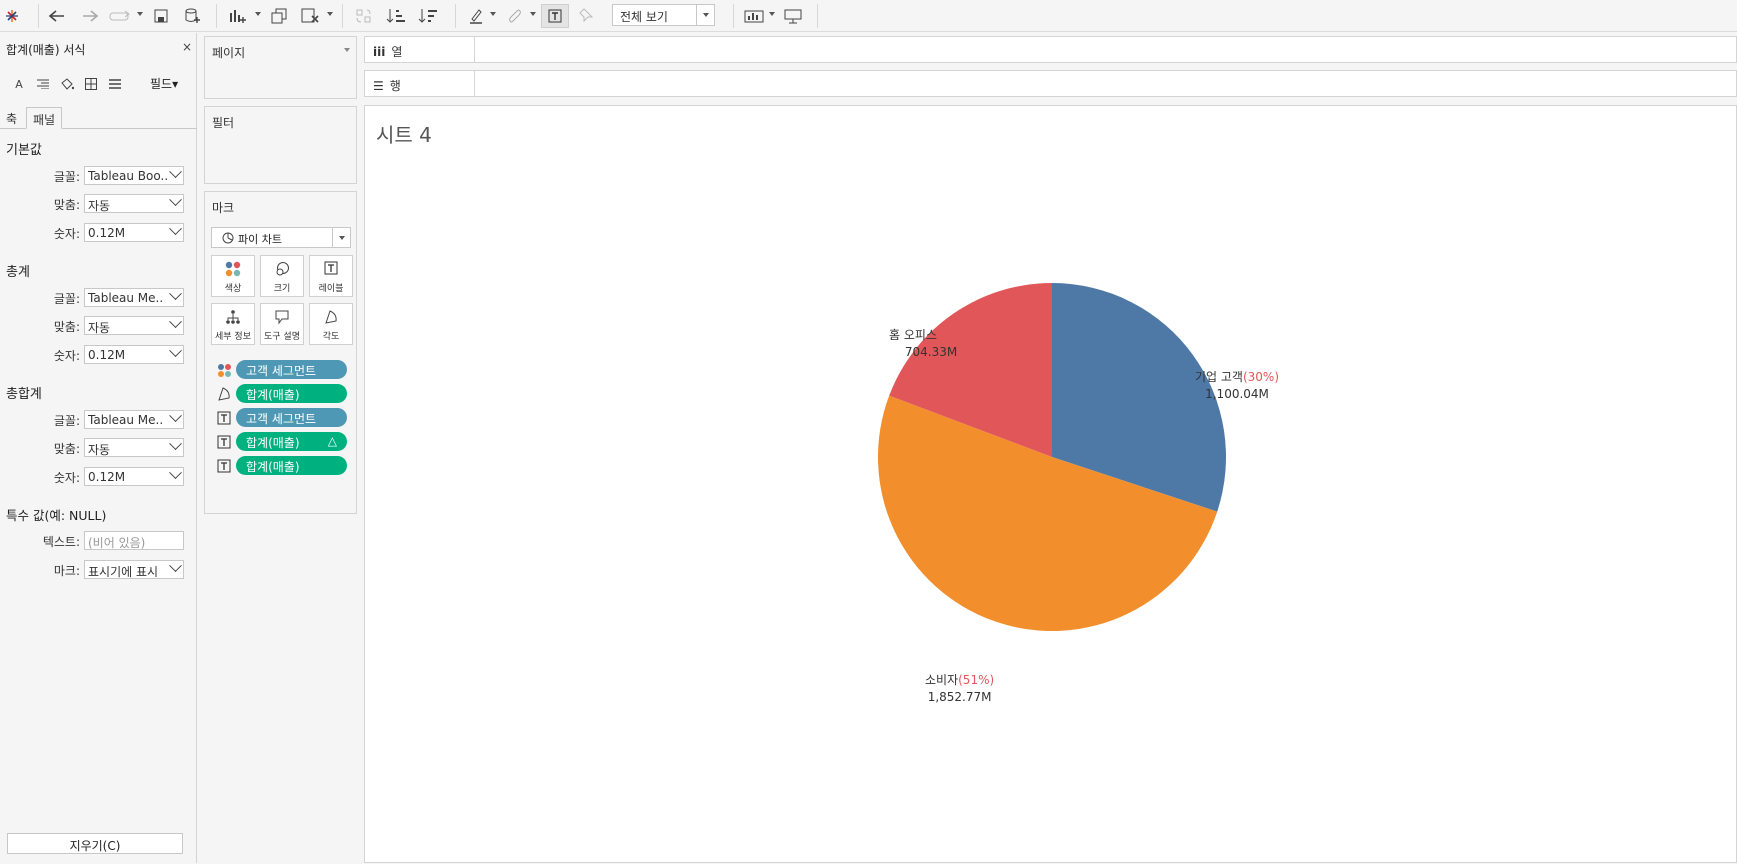  Describe the element at coordinates (233, 324) in the screenshot. I see `detail-mark-button: 세부 정보` at that location.